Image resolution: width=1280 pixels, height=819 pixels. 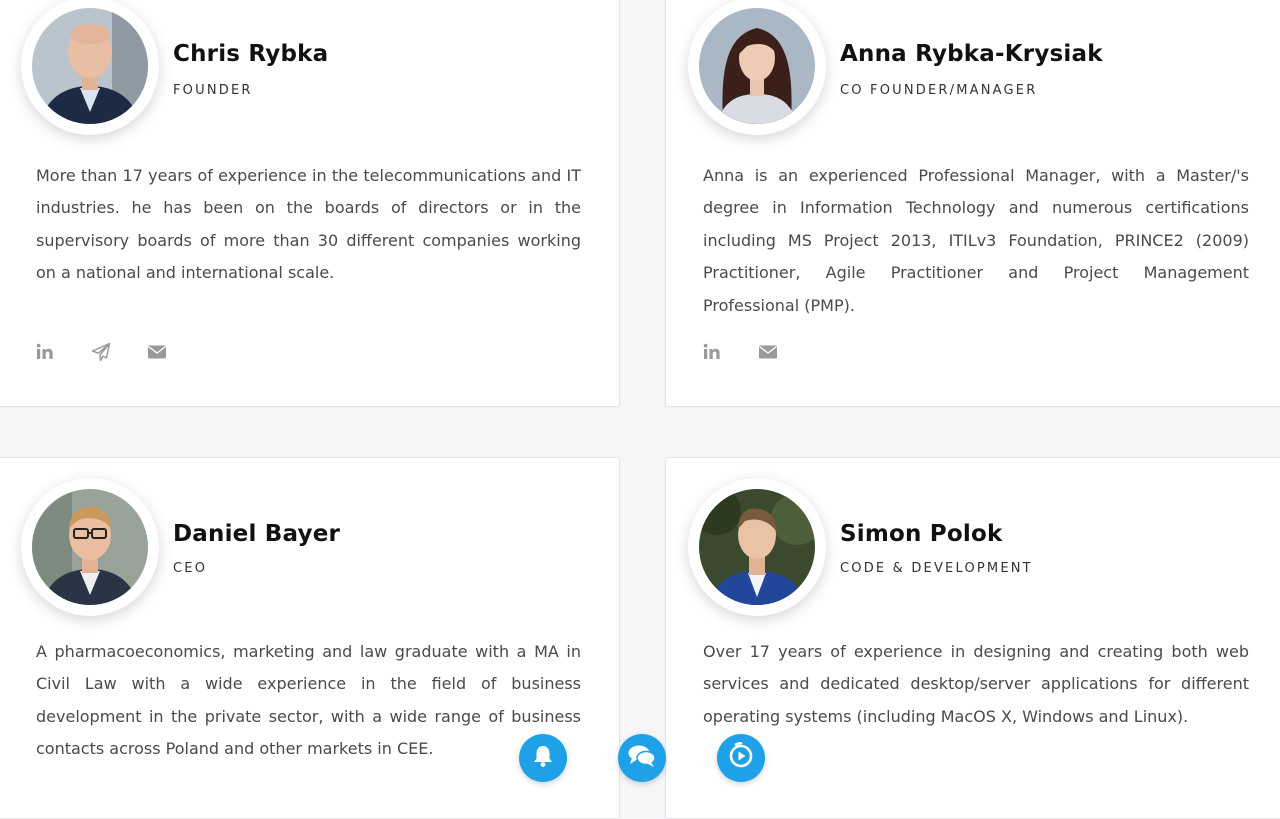 What do you see at coordinates (939, 90) in the screenshot?
I see `member-role: CO FOUNDER/MANAGER` at bounding box center [939, 90].